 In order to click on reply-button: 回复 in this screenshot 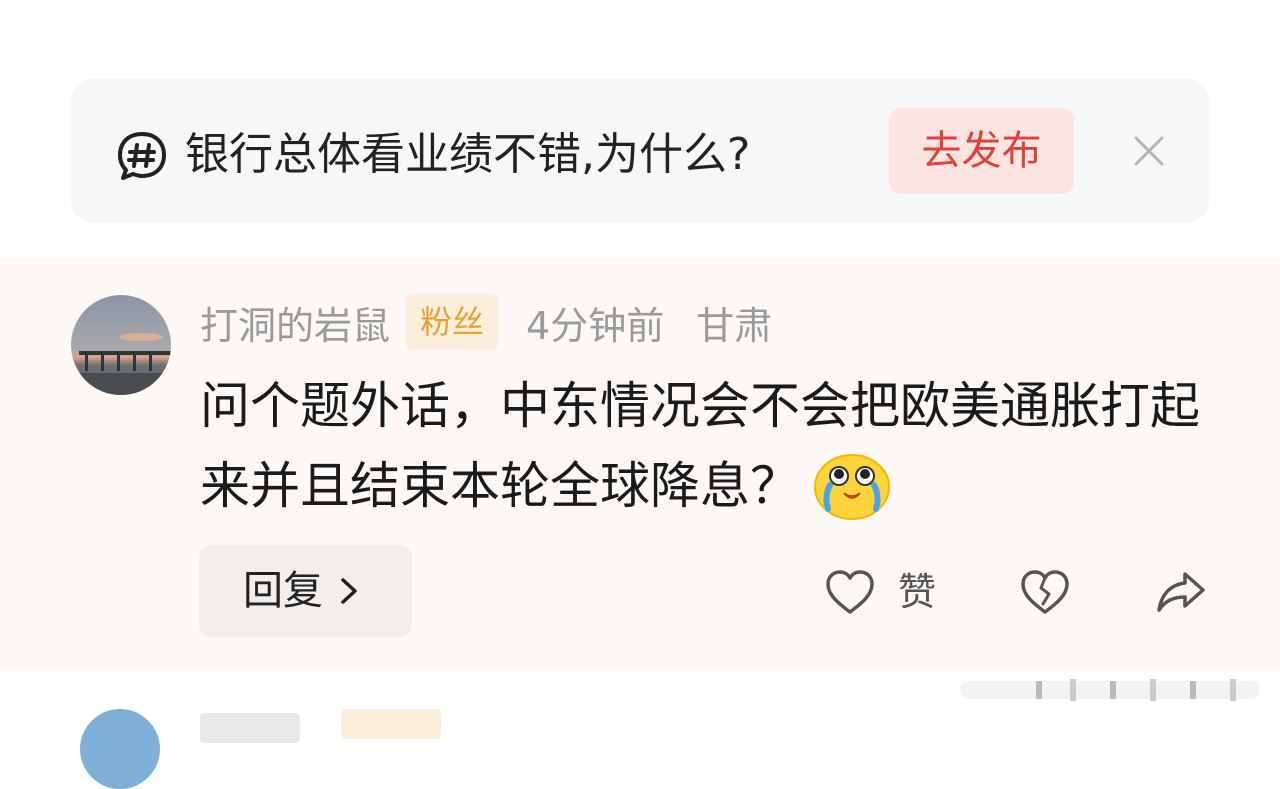, I will do `click(305, 591)`.